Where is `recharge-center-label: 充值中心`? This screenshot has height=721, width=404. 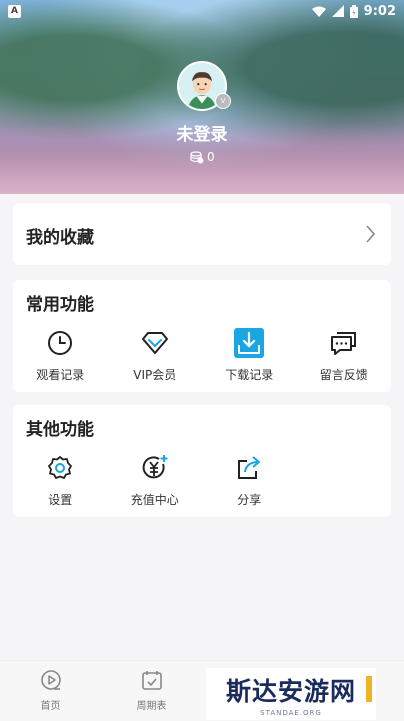 recharge-center-label: 充值中心 is located at coordinates (154, 500).